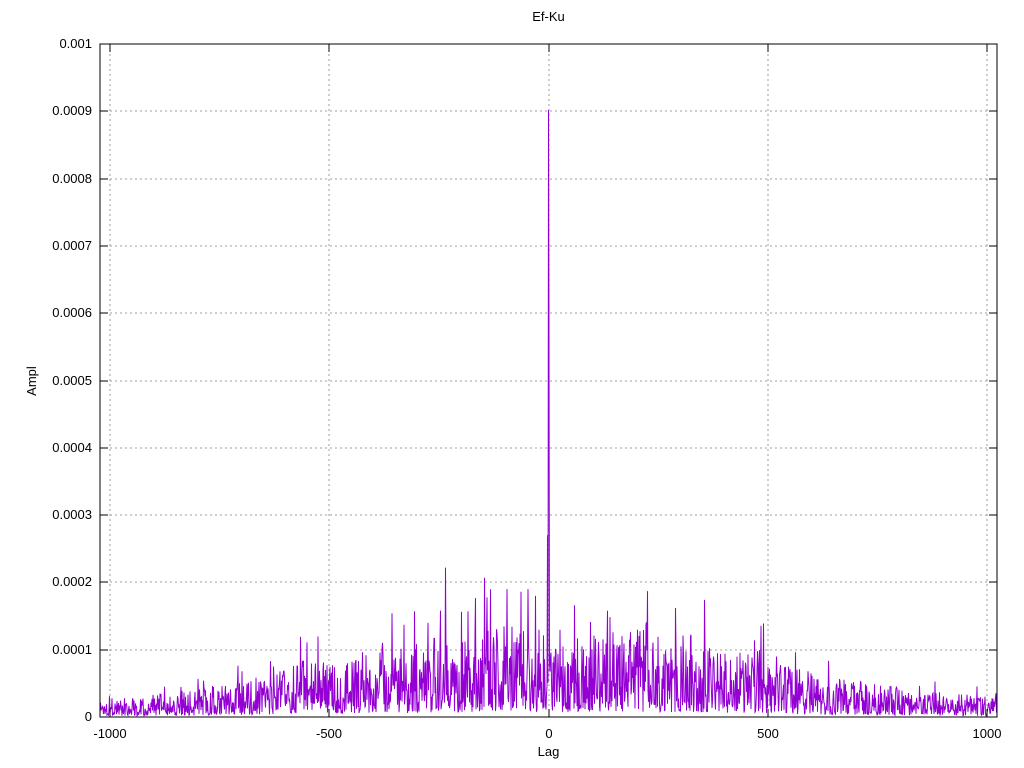  I want to click on y-tick-label: 0.0009, so click(72, 110).